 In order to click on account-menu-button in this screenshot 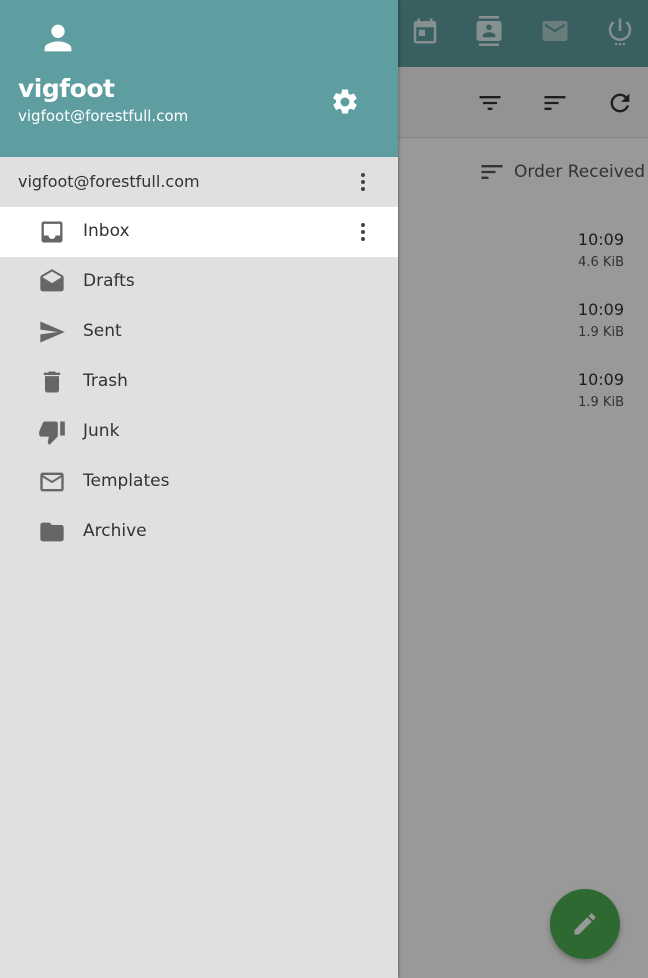, I will do `click(363, 182)`.